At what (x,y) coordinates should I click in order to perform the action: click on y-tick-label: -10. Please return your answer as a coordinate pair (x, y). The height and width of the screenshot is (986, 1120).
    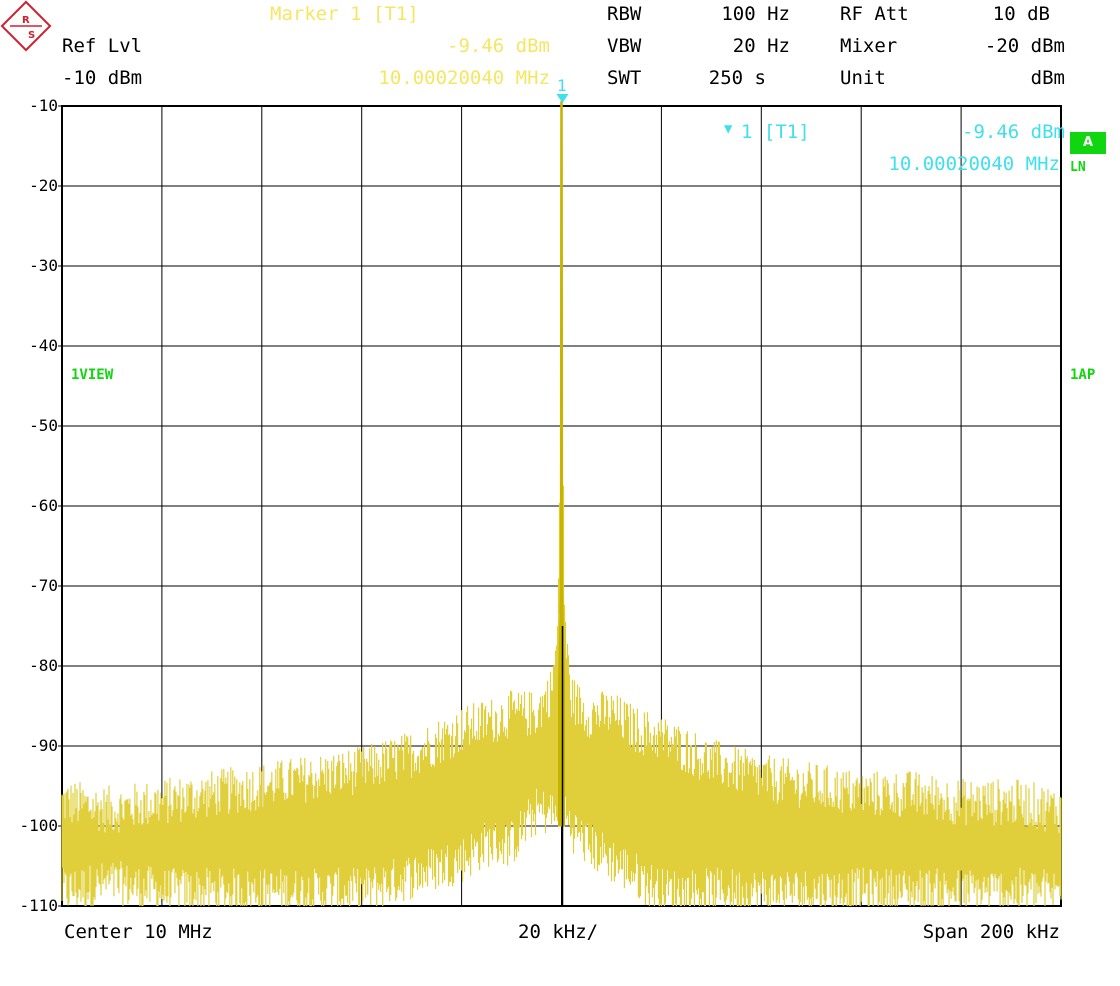
    Looking at the image, I should click on (43, 105).